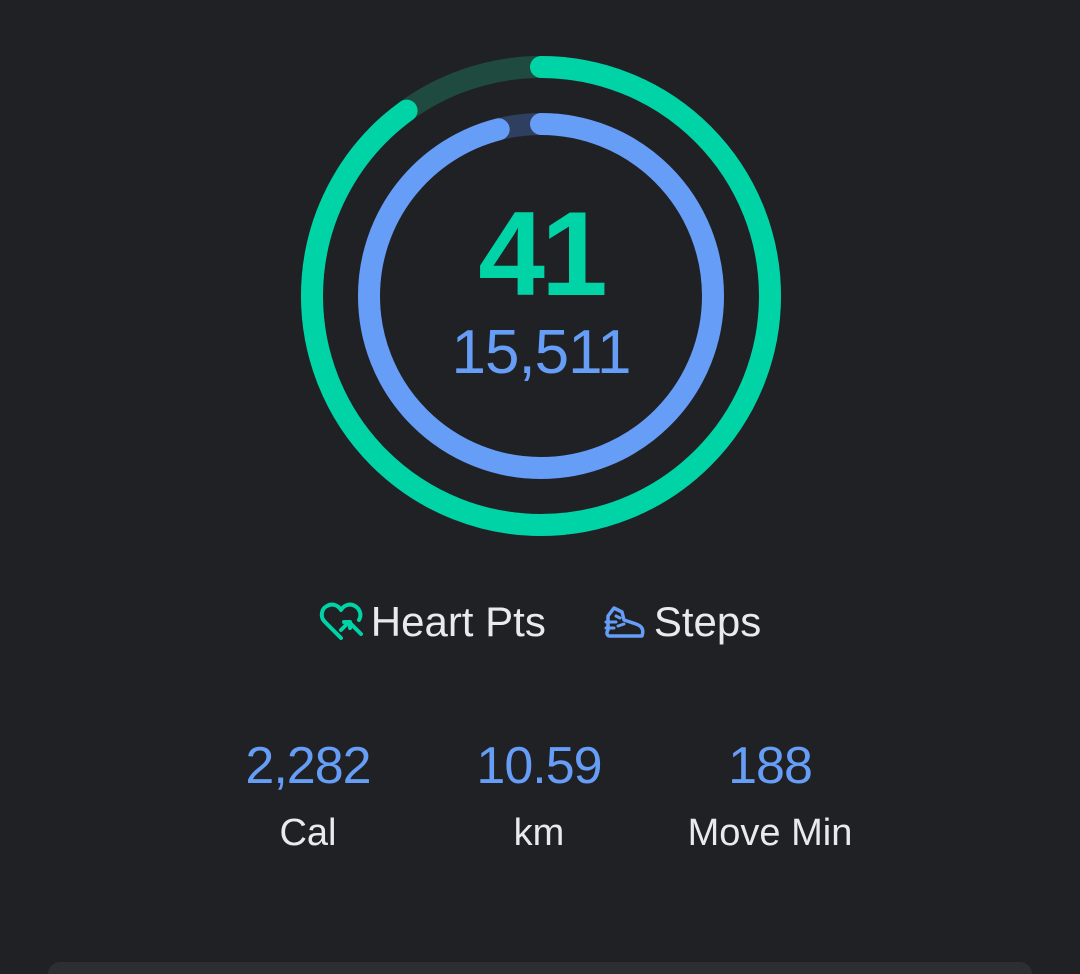 This screenshot has height=974, width=1080. I want to click on shoe-icon, so click(625, 622).